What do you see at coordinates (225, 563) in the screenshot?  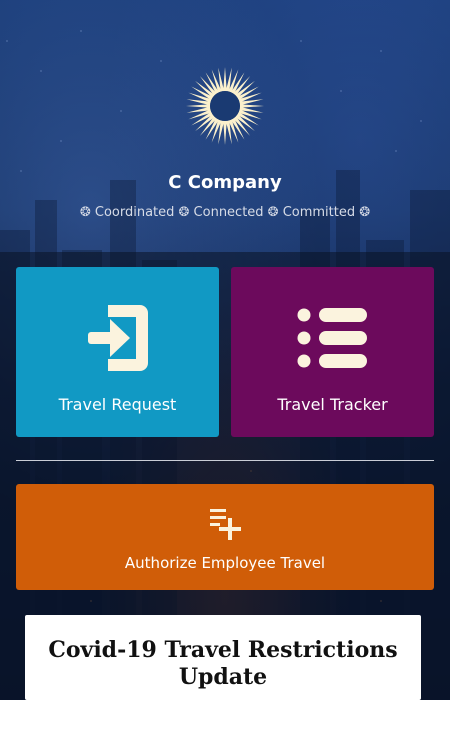 I see `authorize-employee-travel-label: Authorize Employee Travel` at bounding box center [225, 563].